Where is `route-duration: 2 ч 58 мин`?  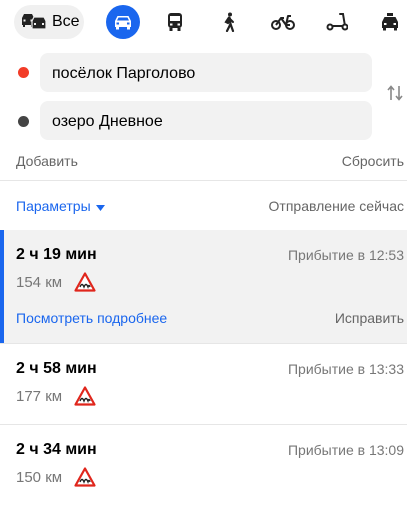 route-duration: 2 ч 58 мин is located at coordinates (56, 368).